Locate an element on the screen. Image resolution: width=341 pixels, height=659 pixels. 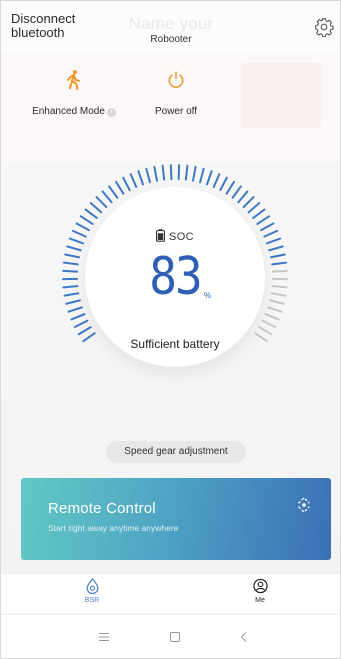
back-icon is located at coordinates (244, 637).